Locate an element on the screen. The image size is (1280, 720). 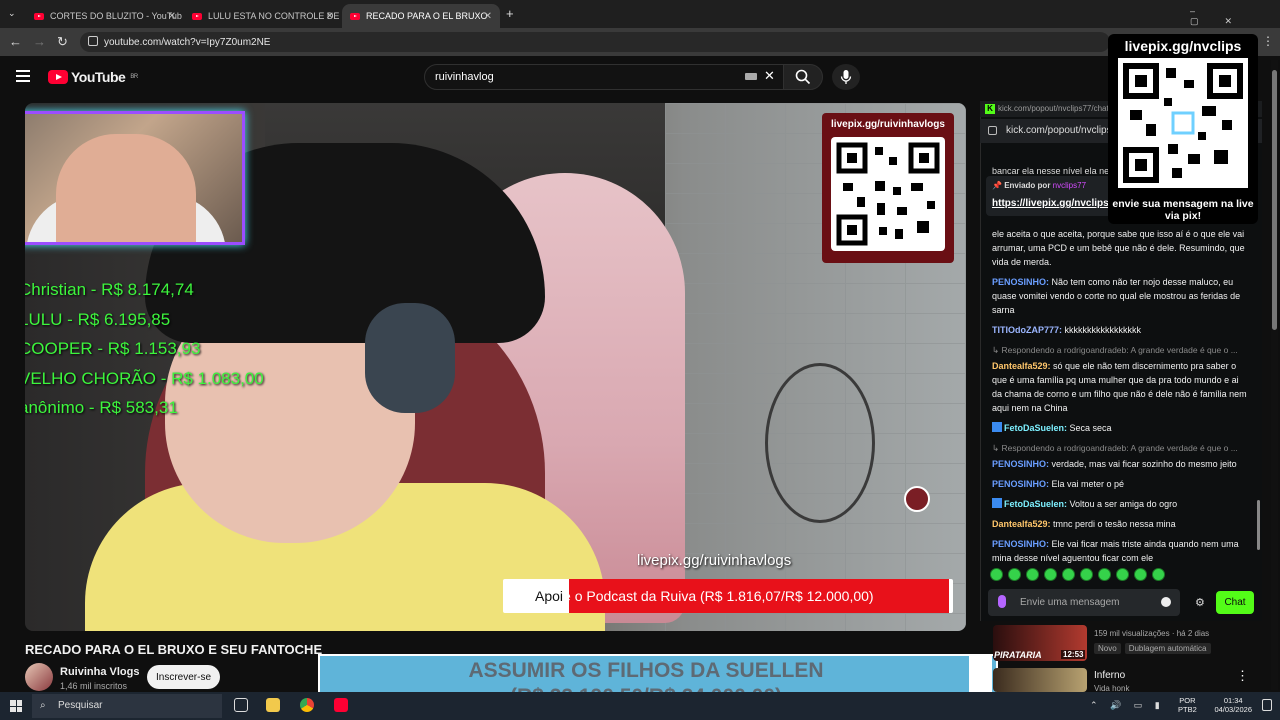
recommendation-thumbnail is located at coordinates (1040, 680).